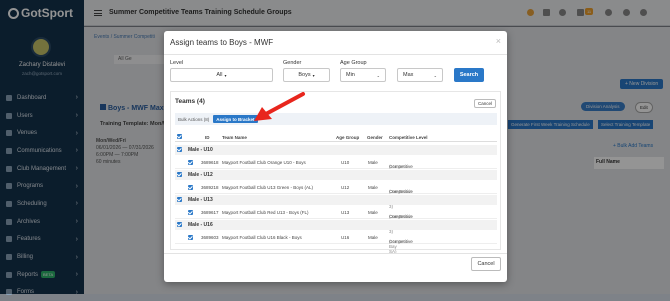  What do you see at coordinates (353, 63) in the screenshot?
I see `age-group-label: Age Group` at bounding box center [353, 63].